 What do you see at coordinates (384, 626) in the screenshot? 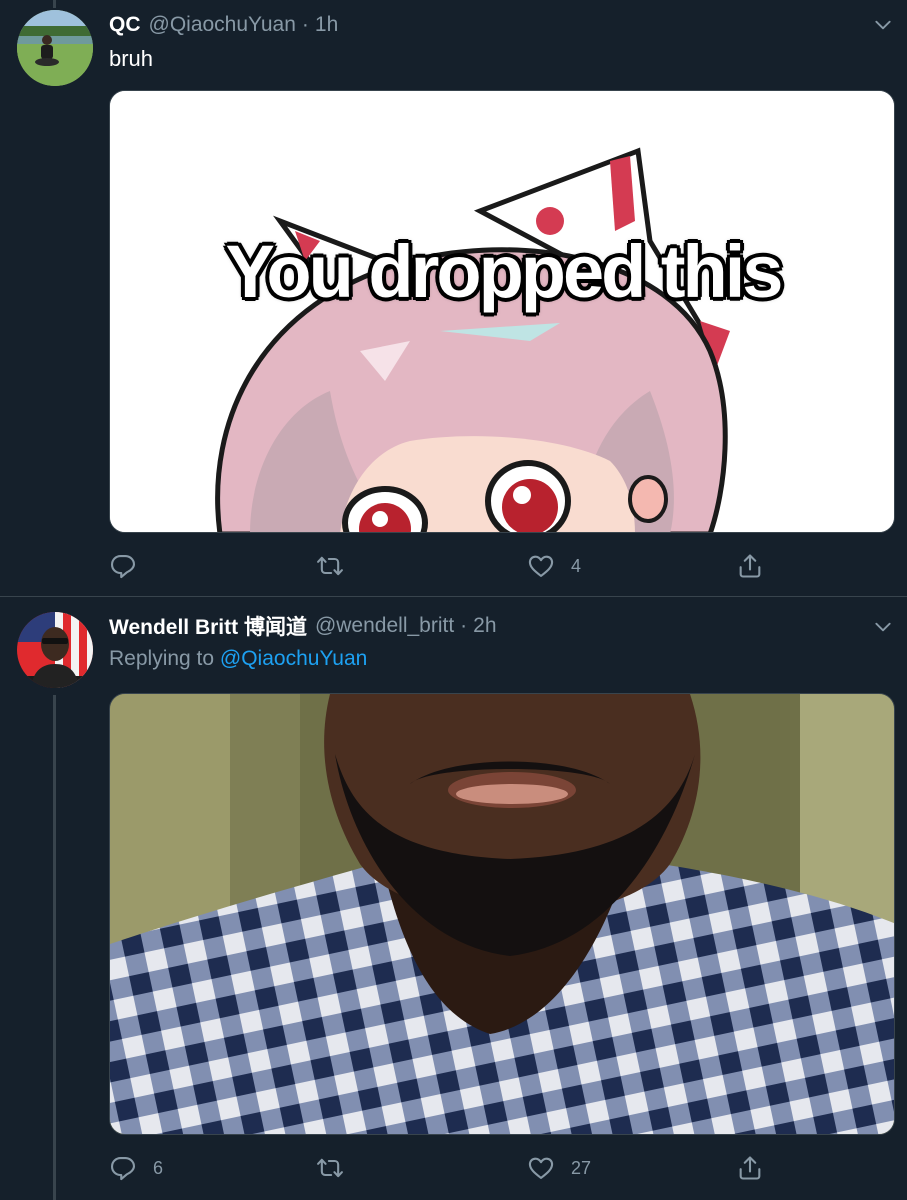
I see `user-handle: @wendell_britt` at bounding box center [384, 626].